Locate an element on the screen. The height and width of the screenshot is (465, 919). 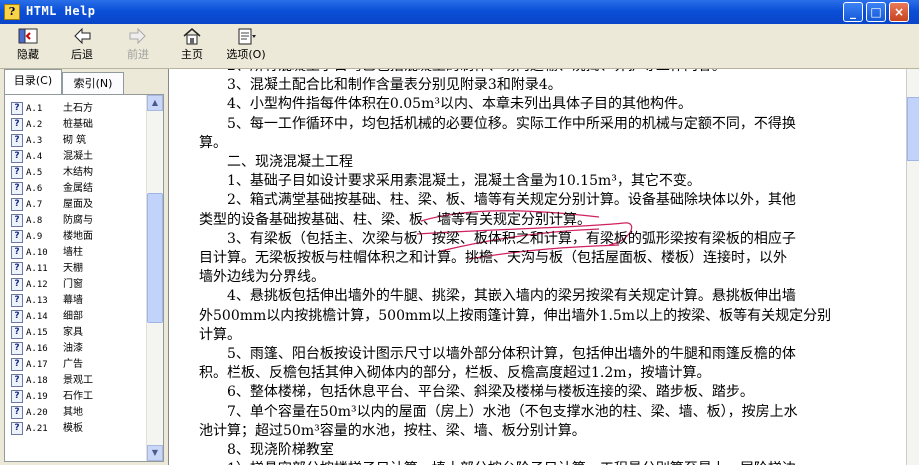
close-button: × is located at coordinates (899, 12).